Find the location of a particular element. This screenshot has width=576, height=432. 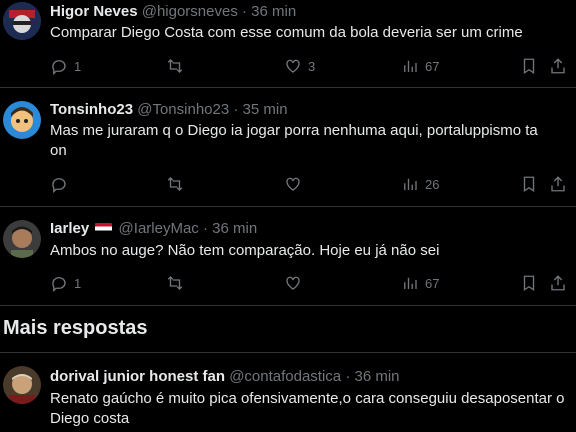

like-count: 3 is located at coordinates (312, 66).